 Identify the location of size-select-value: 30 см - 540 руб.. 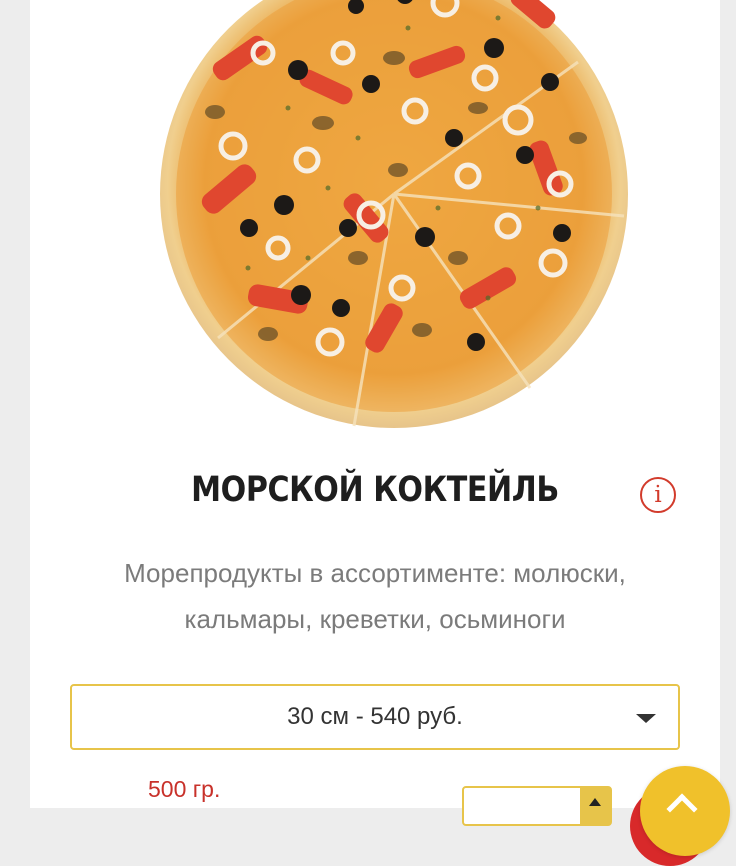
(375, 716).